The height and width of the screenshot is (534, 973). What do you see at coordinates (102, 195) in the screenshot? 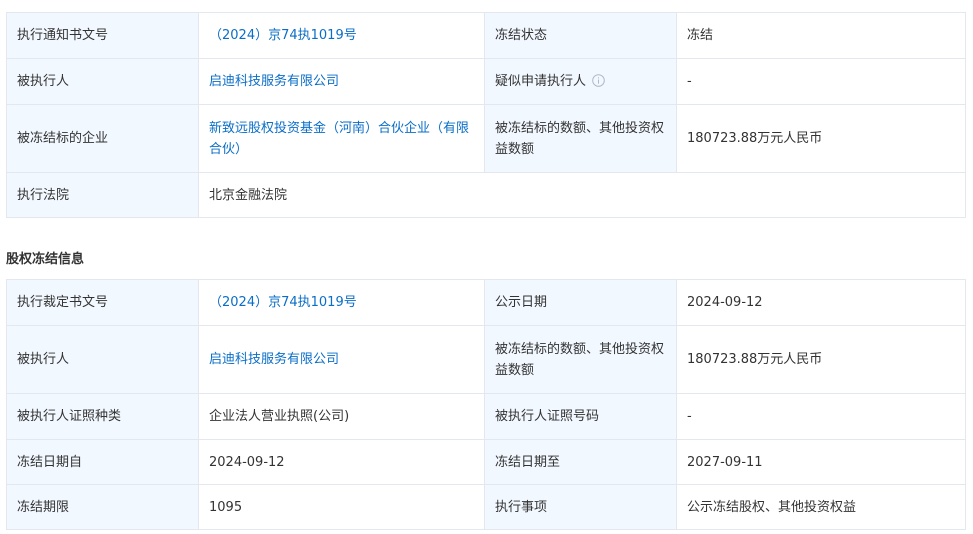
I see `row-label: 执行法院` at bounding box center [102, 195].